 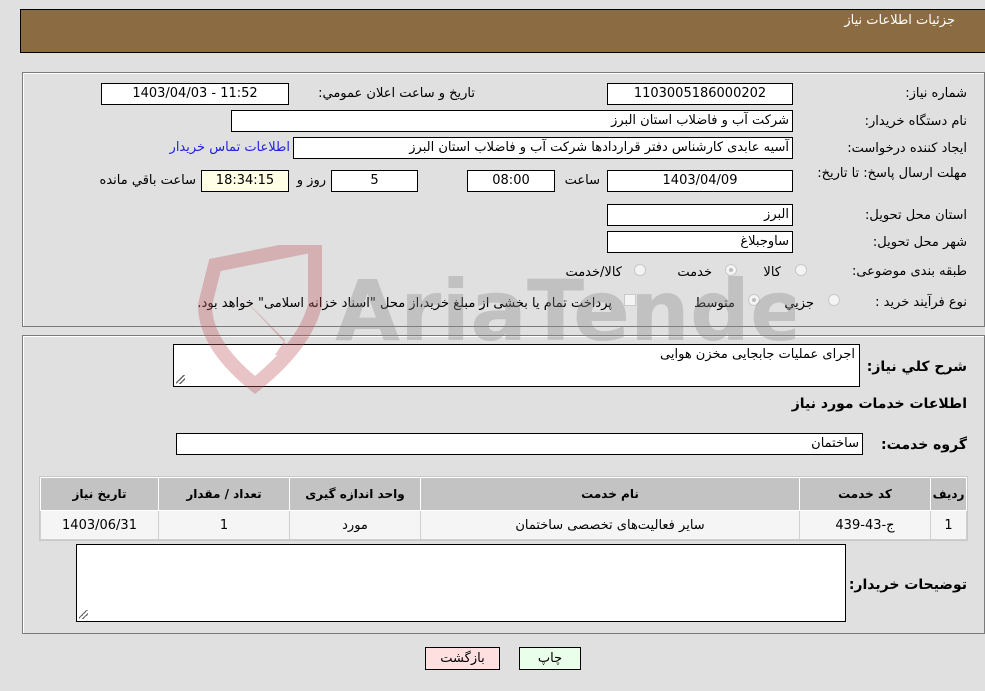 I want to click on days-remaining-field: 5, so click(x=374, y=181).